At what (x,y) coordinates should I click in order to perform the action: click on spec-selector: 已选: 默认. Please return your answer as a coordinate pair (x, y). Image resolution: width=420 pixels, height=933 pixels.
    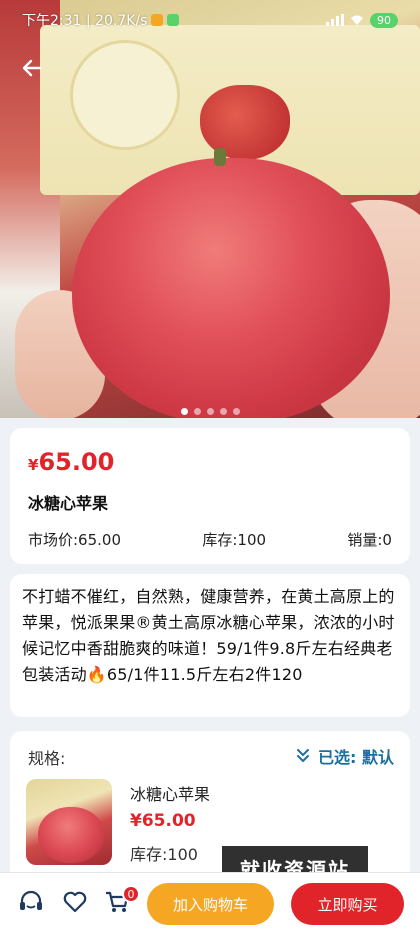
    Looking at the image, I should click on (345, 756).